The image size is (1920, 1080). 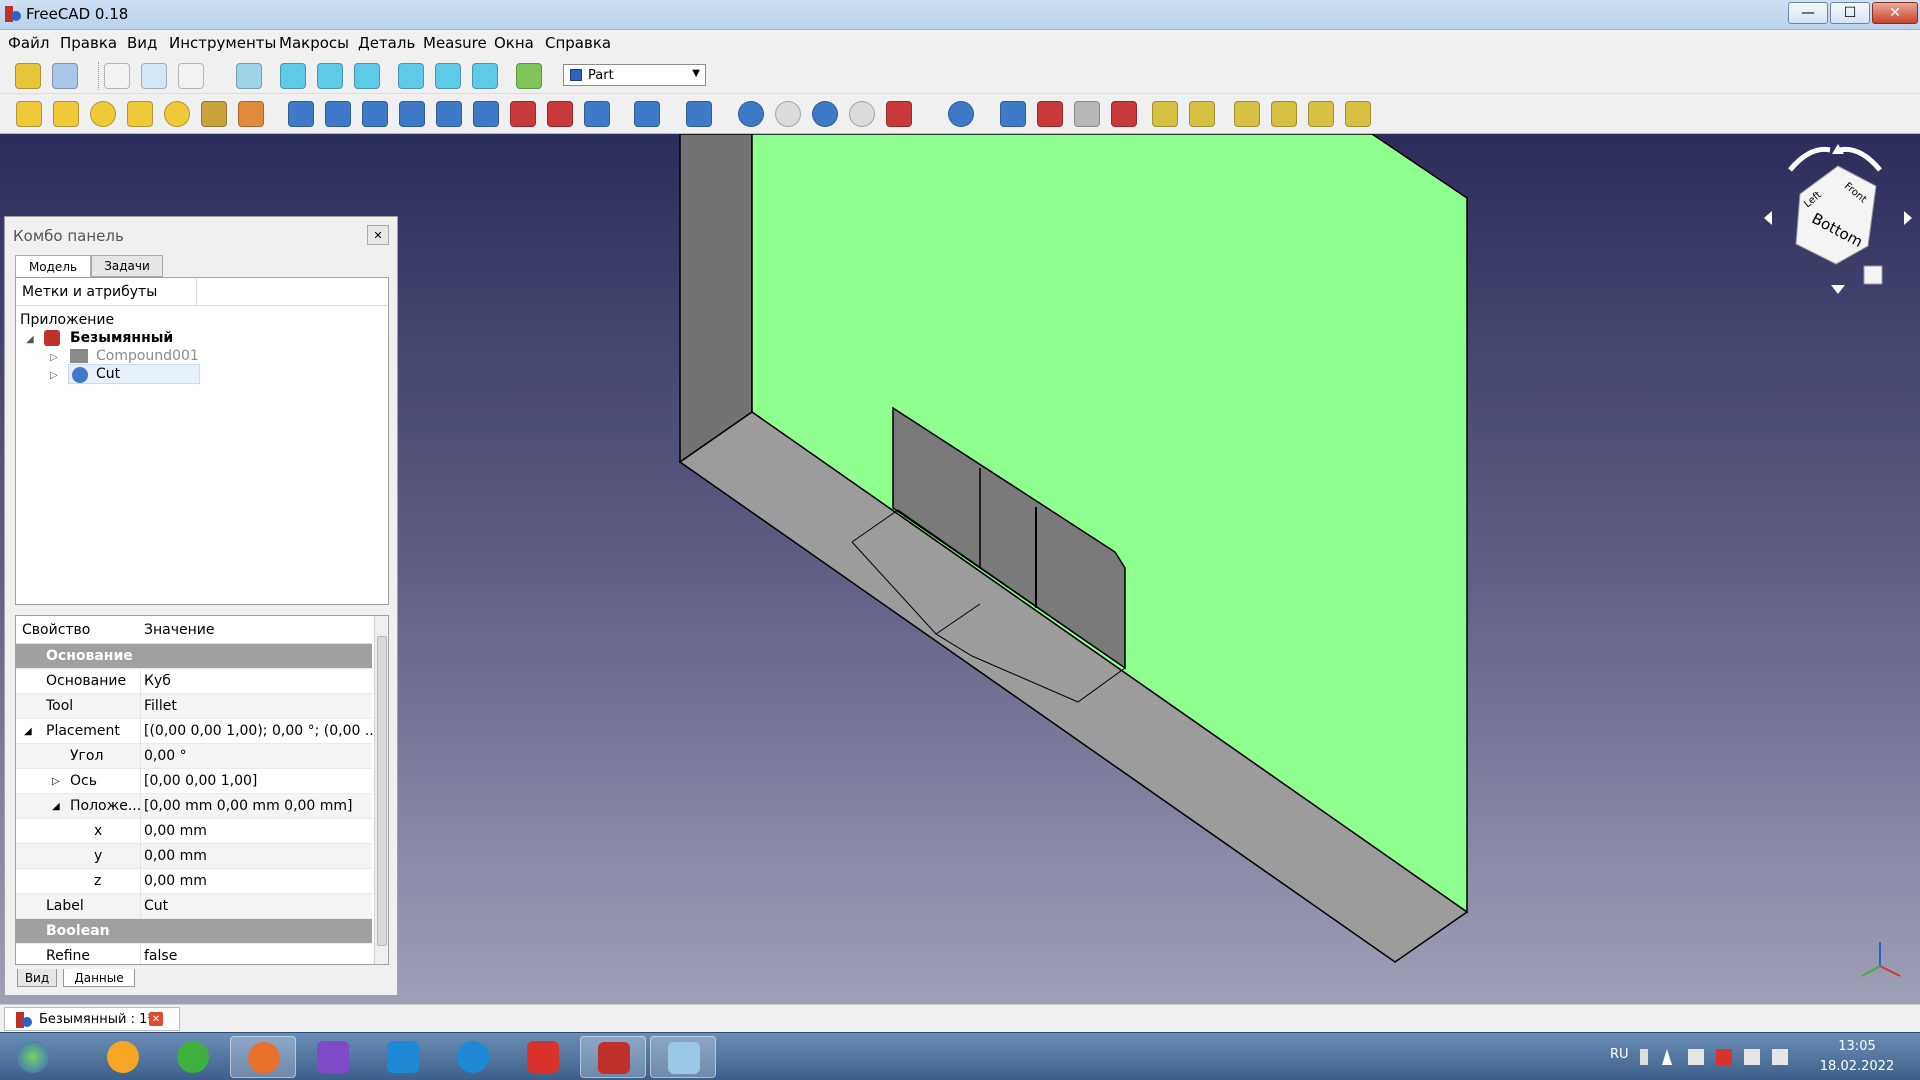 What do you see at coordinates (523, 114) in the screenshot?
I see `ruled-surface-icon` at bounding box center [523, 114].